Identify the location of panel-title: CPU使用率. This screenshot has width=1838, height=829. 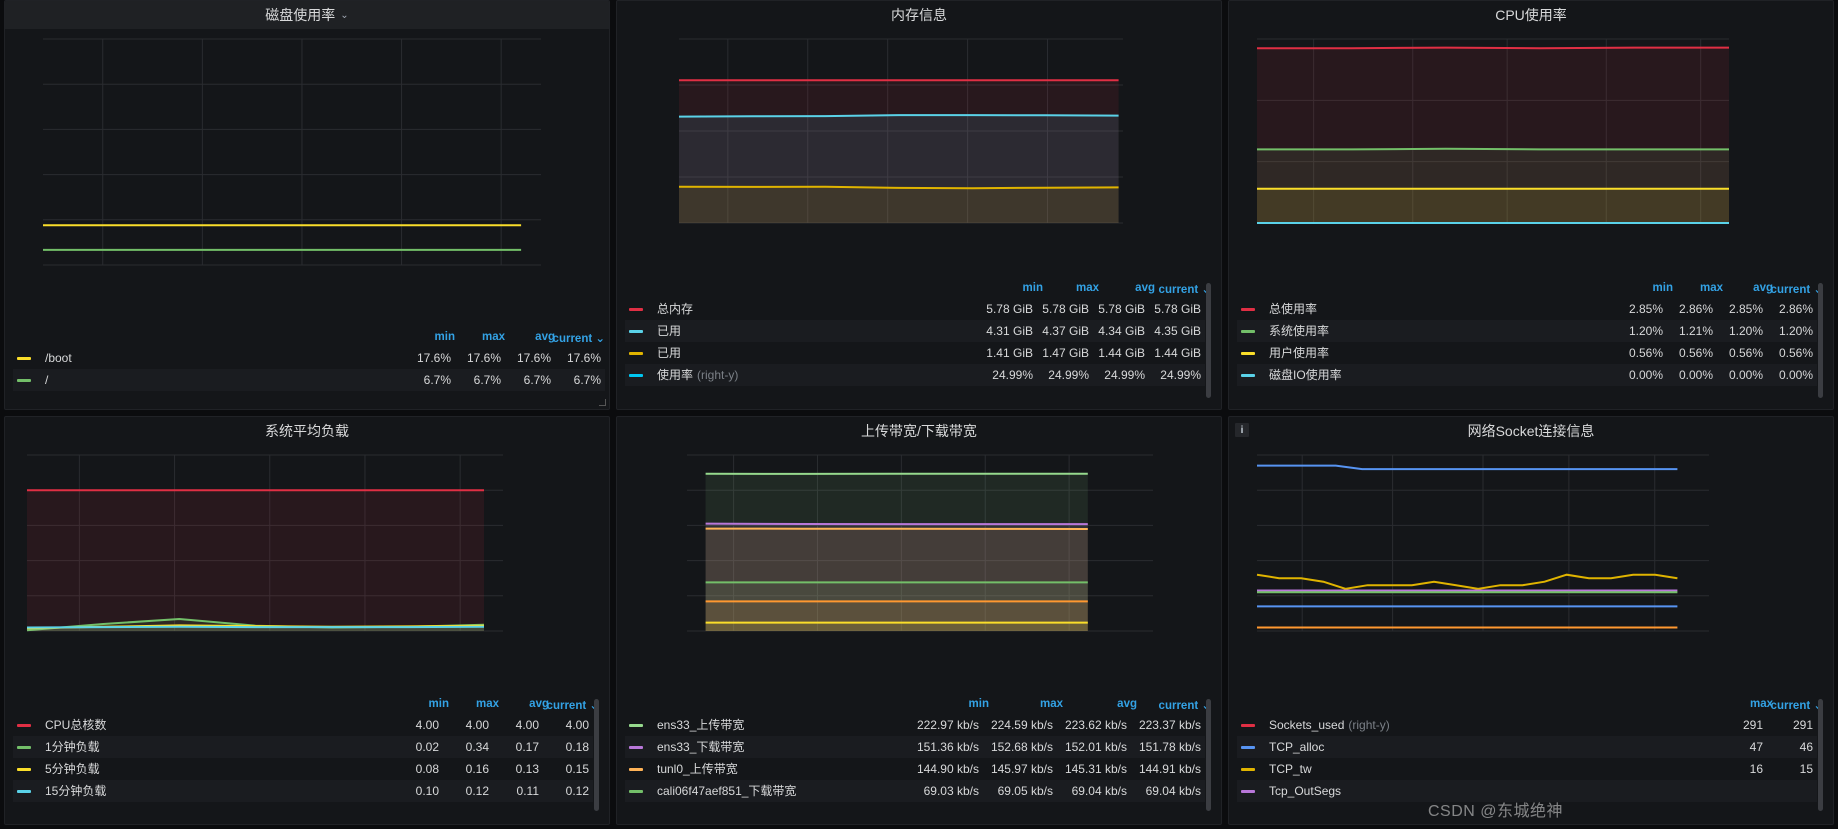
(1531, 15).